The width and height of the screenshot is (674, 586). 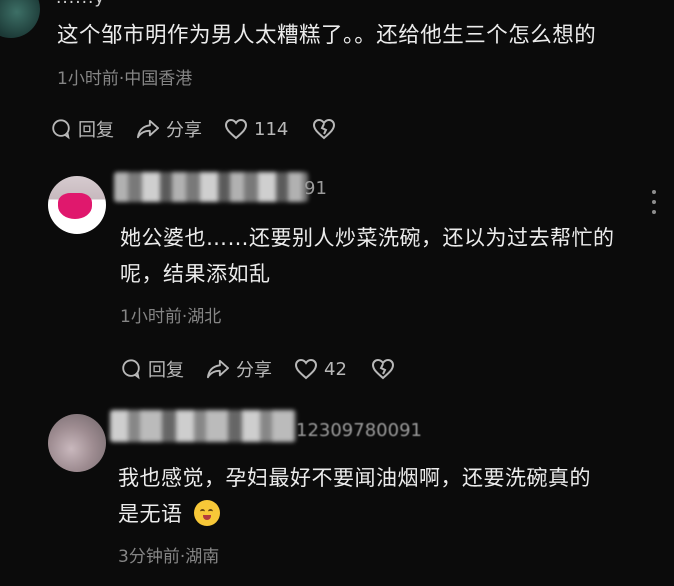 I want to click on comment-meta: 1小时前·湖北, so click(x=171, y=317).